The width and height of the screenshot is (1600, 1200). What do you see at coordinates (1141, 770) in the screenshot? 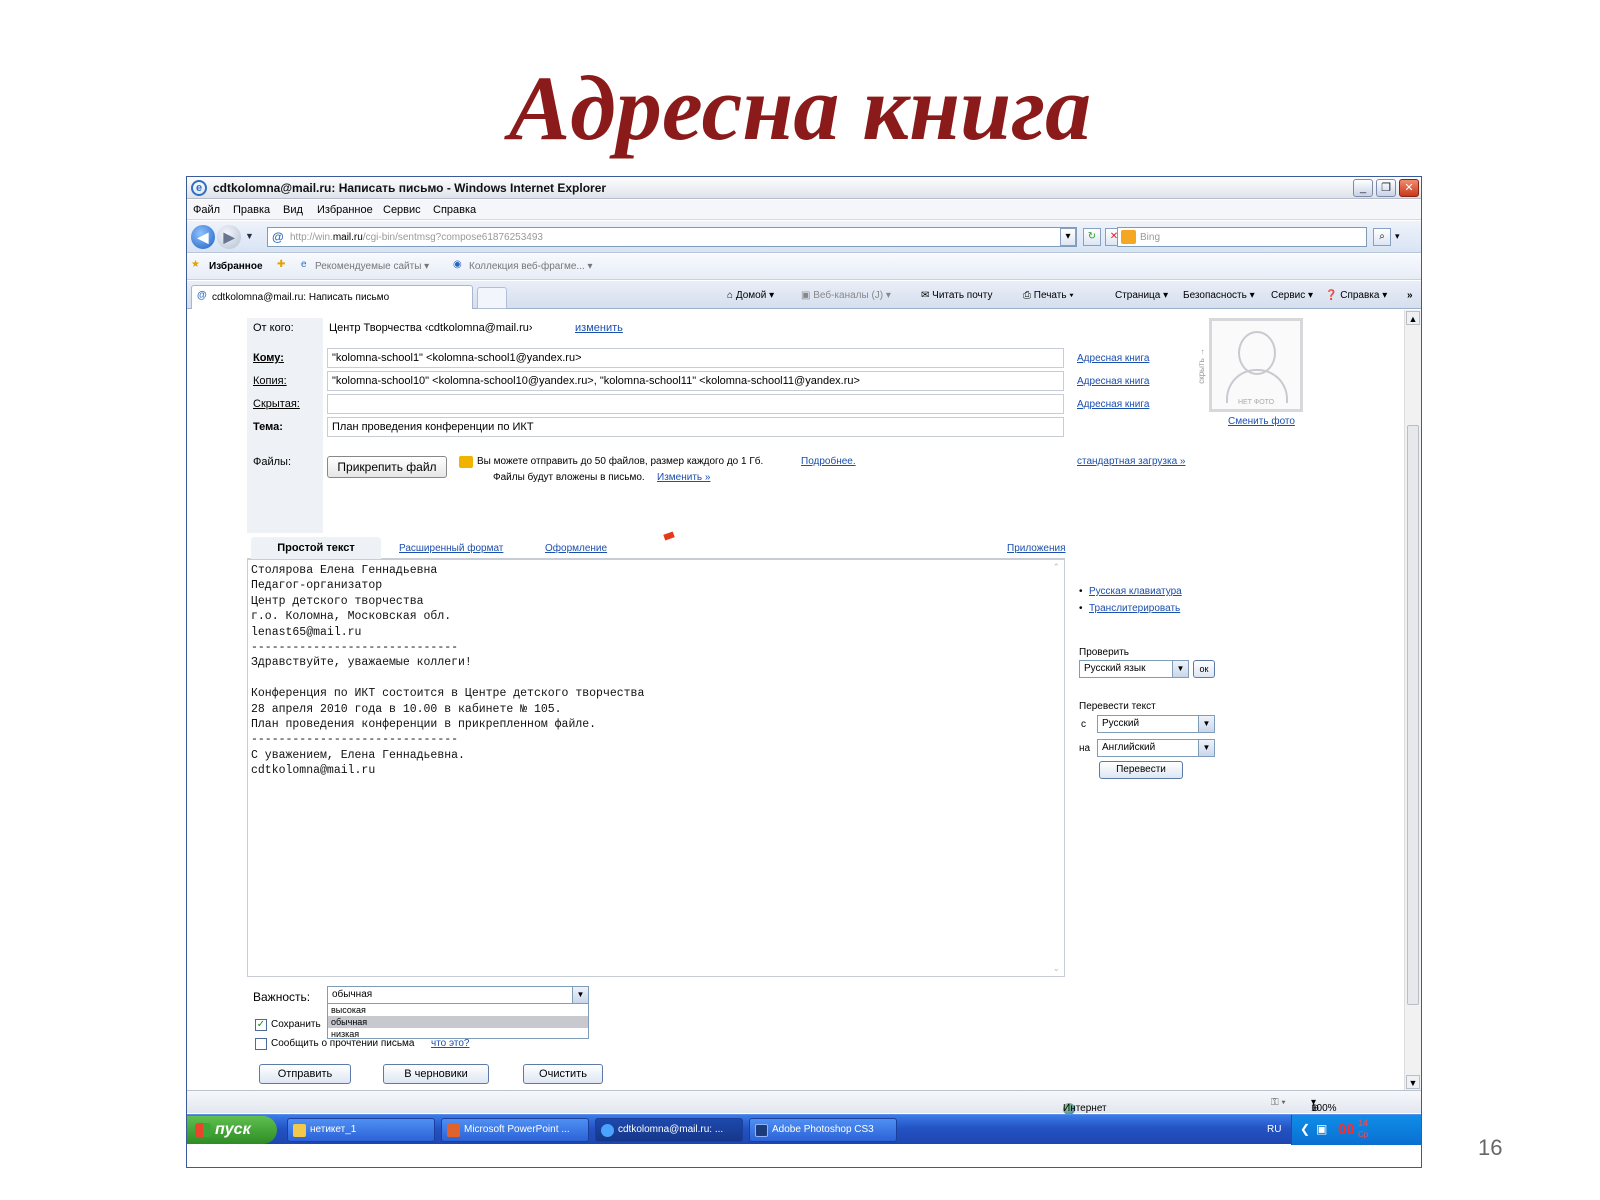
I see `translate-button: Перевести` at bounding box center [1141, 770].